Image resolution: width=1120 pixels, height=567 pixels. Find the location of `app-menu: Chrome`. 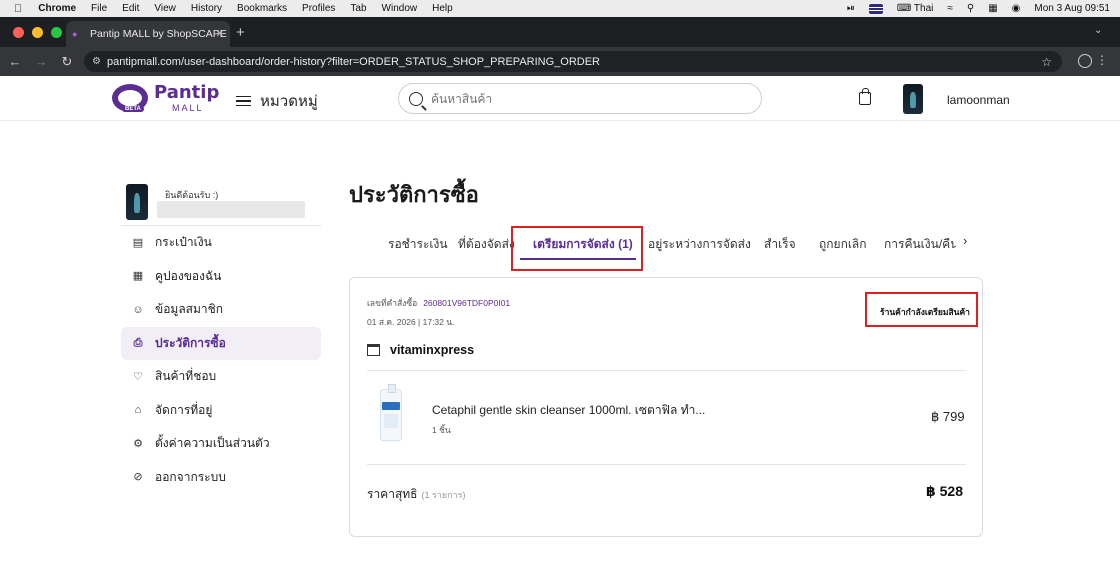

app-menu: Chrome is located at coordinates (57, 8).